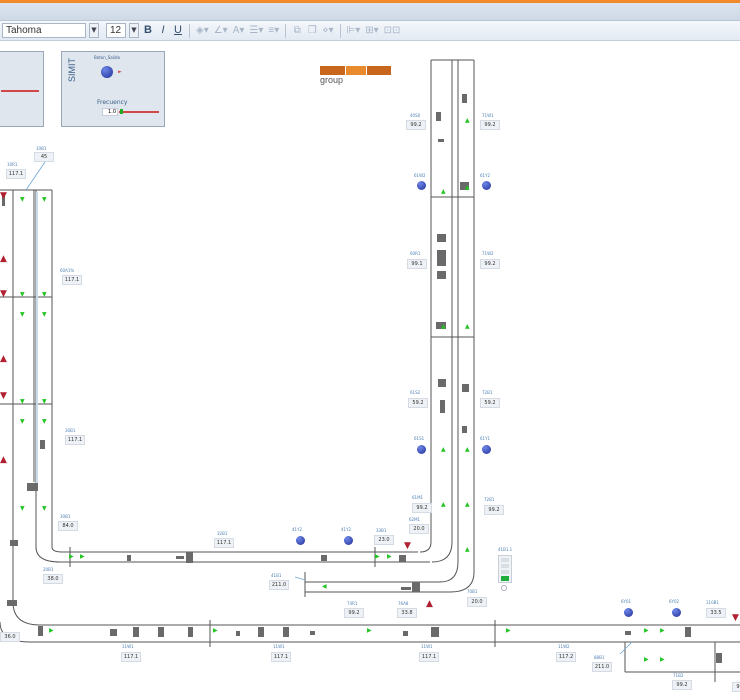 The height and width of the screenshot is (700, 740). I want to click on ribbon-strip, so click(370, 12).